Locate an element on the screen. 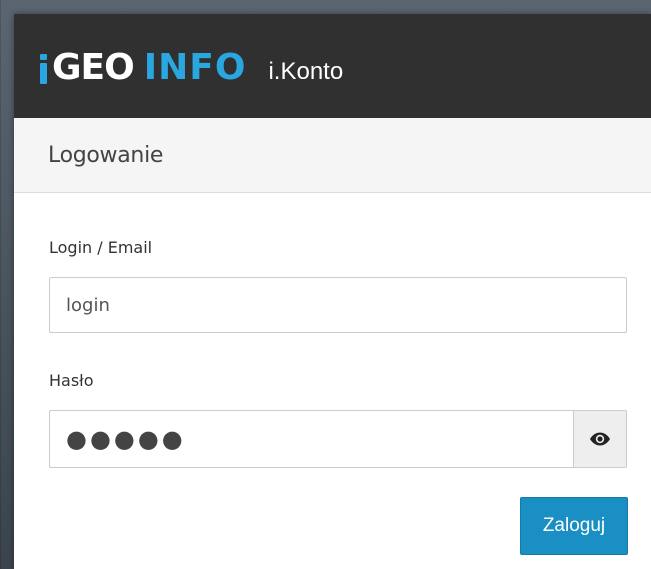 The image size is (651, 569). logo-text-info: INFO is located at coordinates (195, 67).